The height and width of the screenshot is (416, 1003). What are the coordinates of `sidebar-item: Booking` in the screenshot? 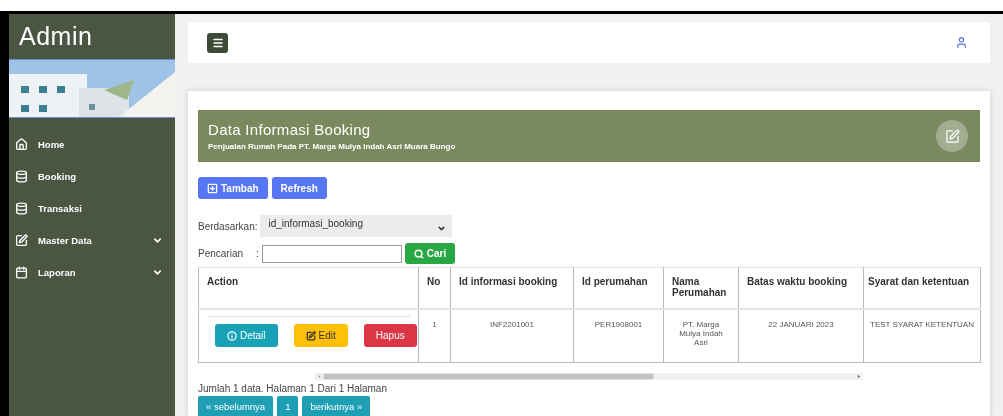 It's located at (92, 176).